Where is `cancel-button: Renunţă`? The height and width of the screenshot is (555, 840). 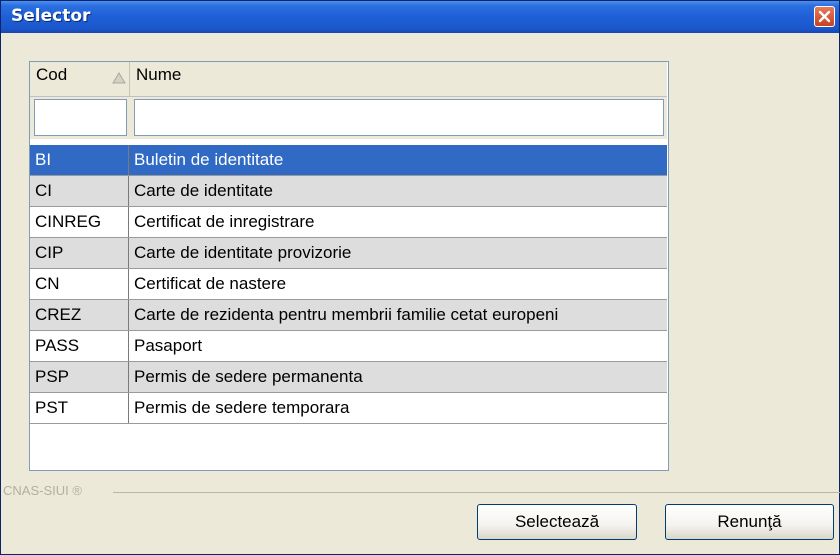
cancel-button: Renunţă is located at coordinates (749, 522).